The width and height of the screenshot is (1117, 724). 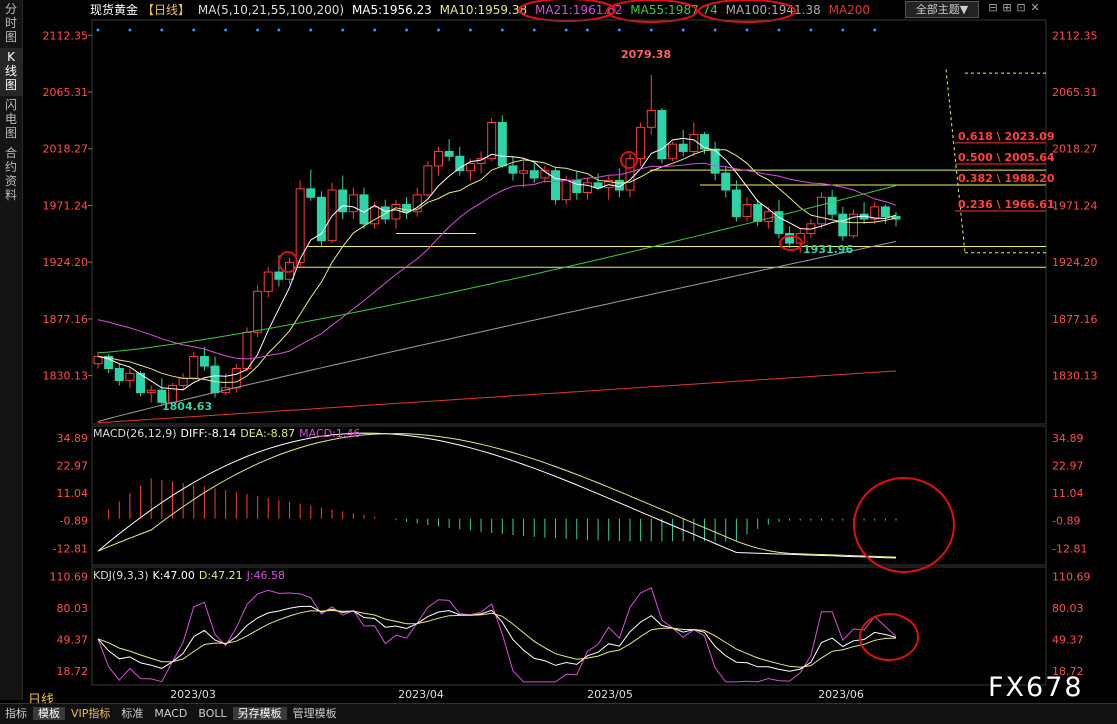 What do you see at coordinates (1075, 149) in the screenshot?
I see `right-price-tick: 2018.27` at bounding box center [1075, 149].